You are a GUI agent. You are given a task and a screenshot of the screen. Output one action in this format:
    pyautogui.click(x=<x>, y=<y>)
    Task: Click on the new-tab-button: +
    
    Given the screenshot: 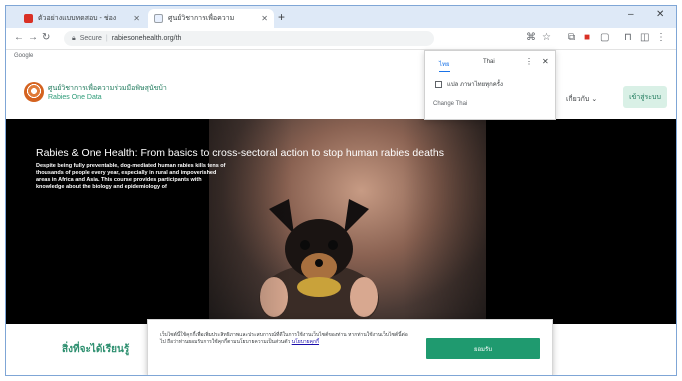 What is the action you would take?
    pyautogui.click(x=281, y=17)
    